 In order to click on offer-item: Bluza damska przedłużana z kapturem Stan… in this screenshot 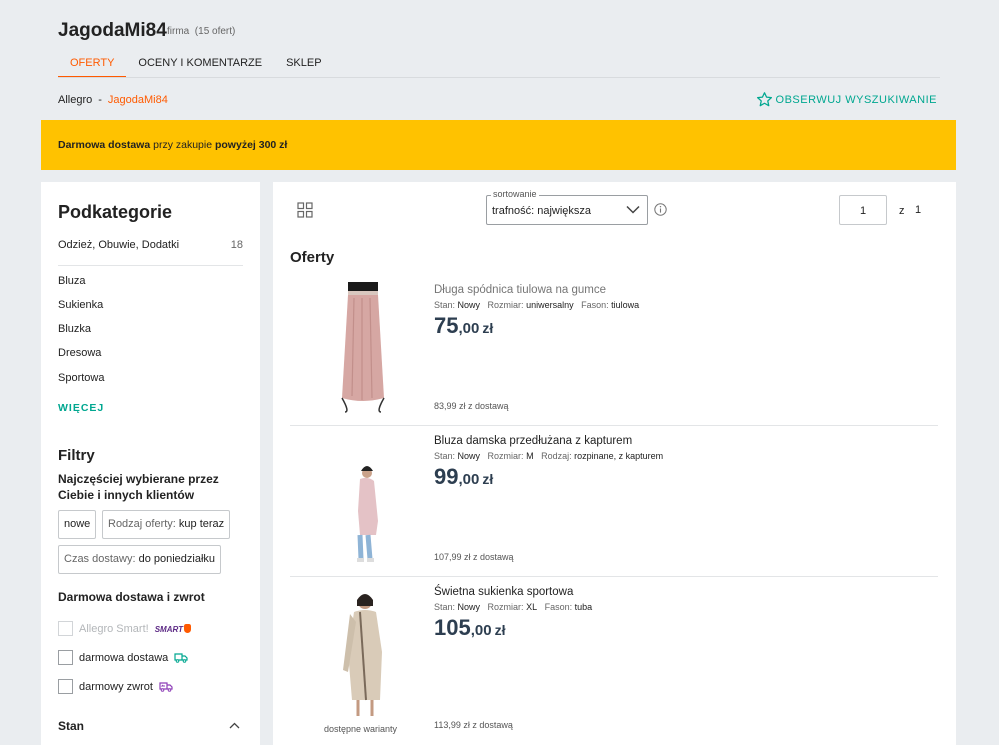, I will do `click(614, 506)`.